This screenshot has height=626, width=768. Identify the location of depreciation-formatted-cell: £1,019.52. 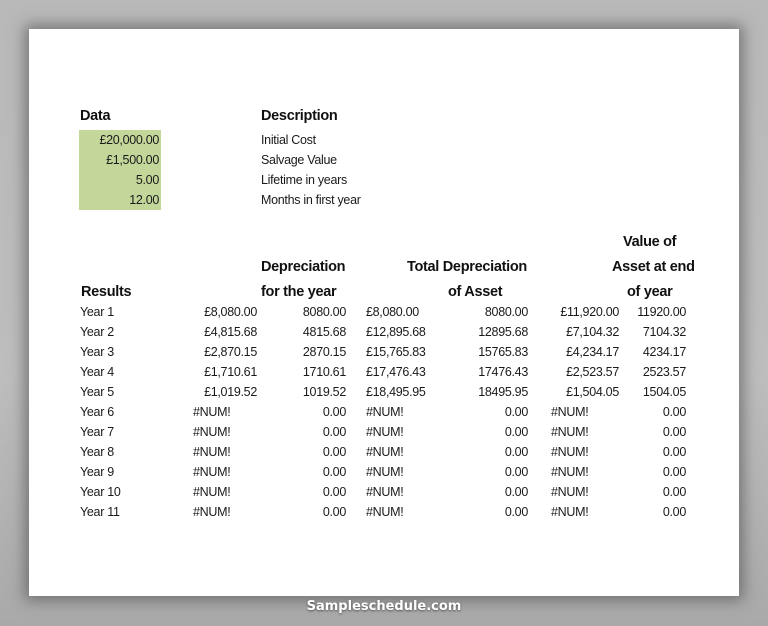
(213, 392).